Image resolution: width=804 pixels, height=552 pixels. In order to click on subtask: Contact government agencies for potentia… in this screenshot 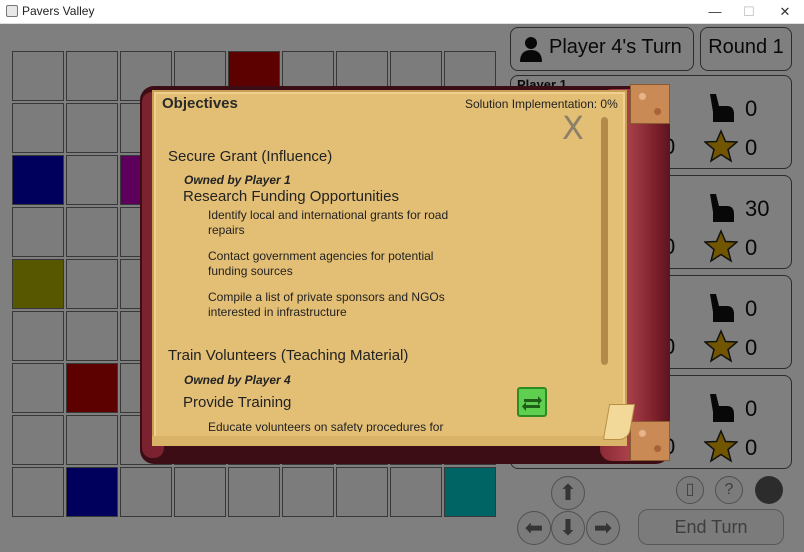, I will do `click(321, 263)`.